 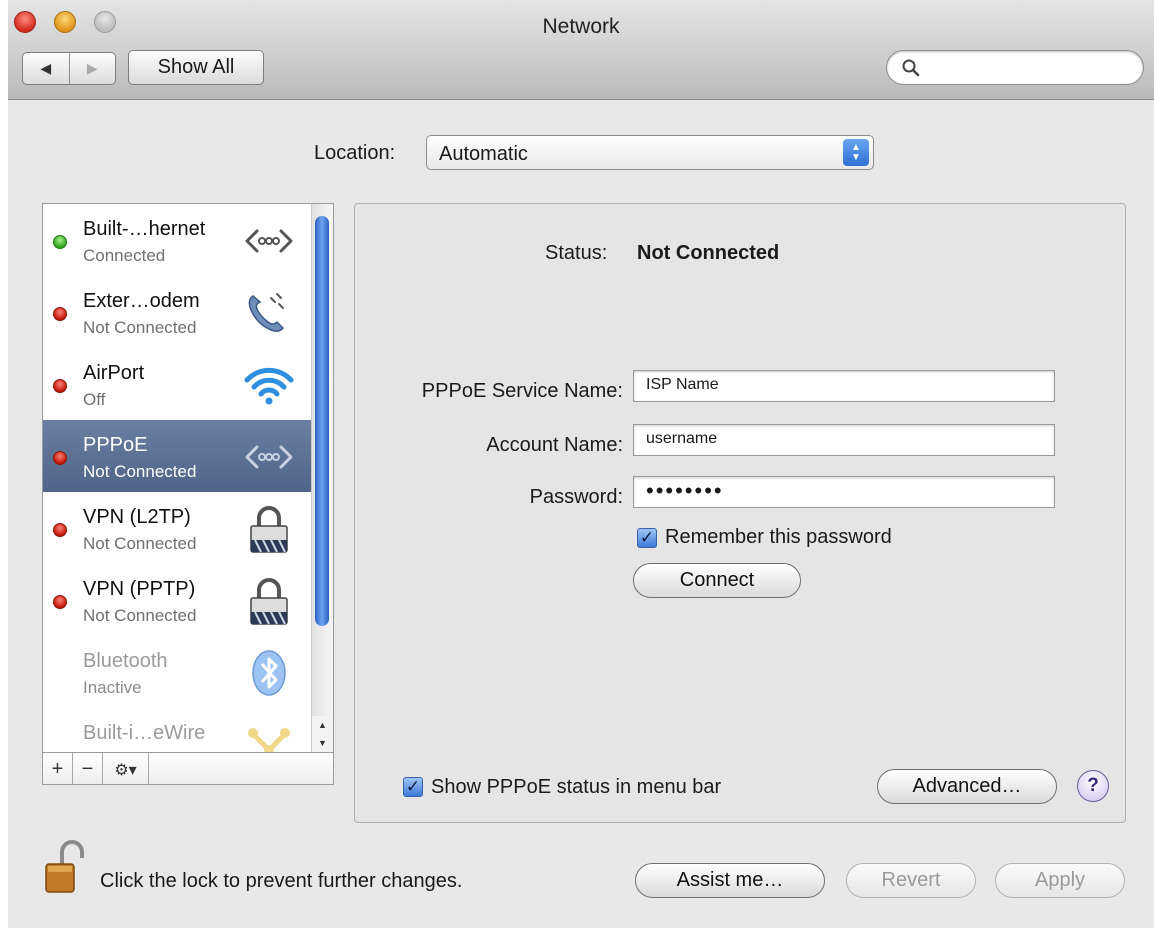 What do you see at coordinates (355, 153) in the screenshot?
I see `location-label: Location:` at bounding box center [355, 153].